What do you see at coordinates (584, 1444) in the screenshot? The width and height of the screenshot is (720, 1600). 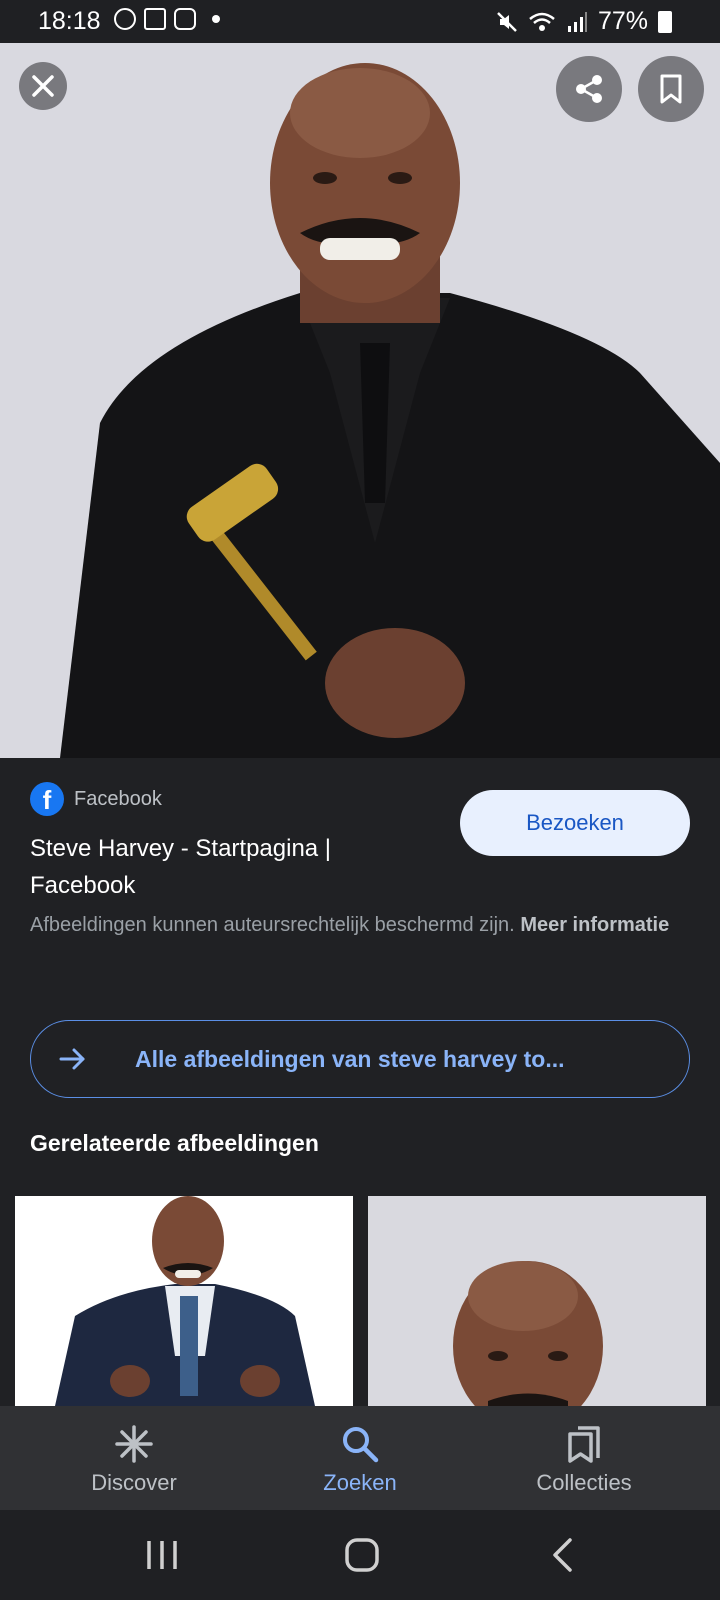 I see `collections-icon` at bounding box center [584, 1444].